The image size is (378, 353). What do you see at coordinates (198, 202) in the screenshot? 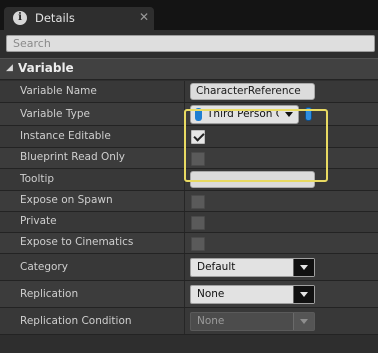
I see `expose-on-spawn-checkbox` at bounding box center [198, 202].